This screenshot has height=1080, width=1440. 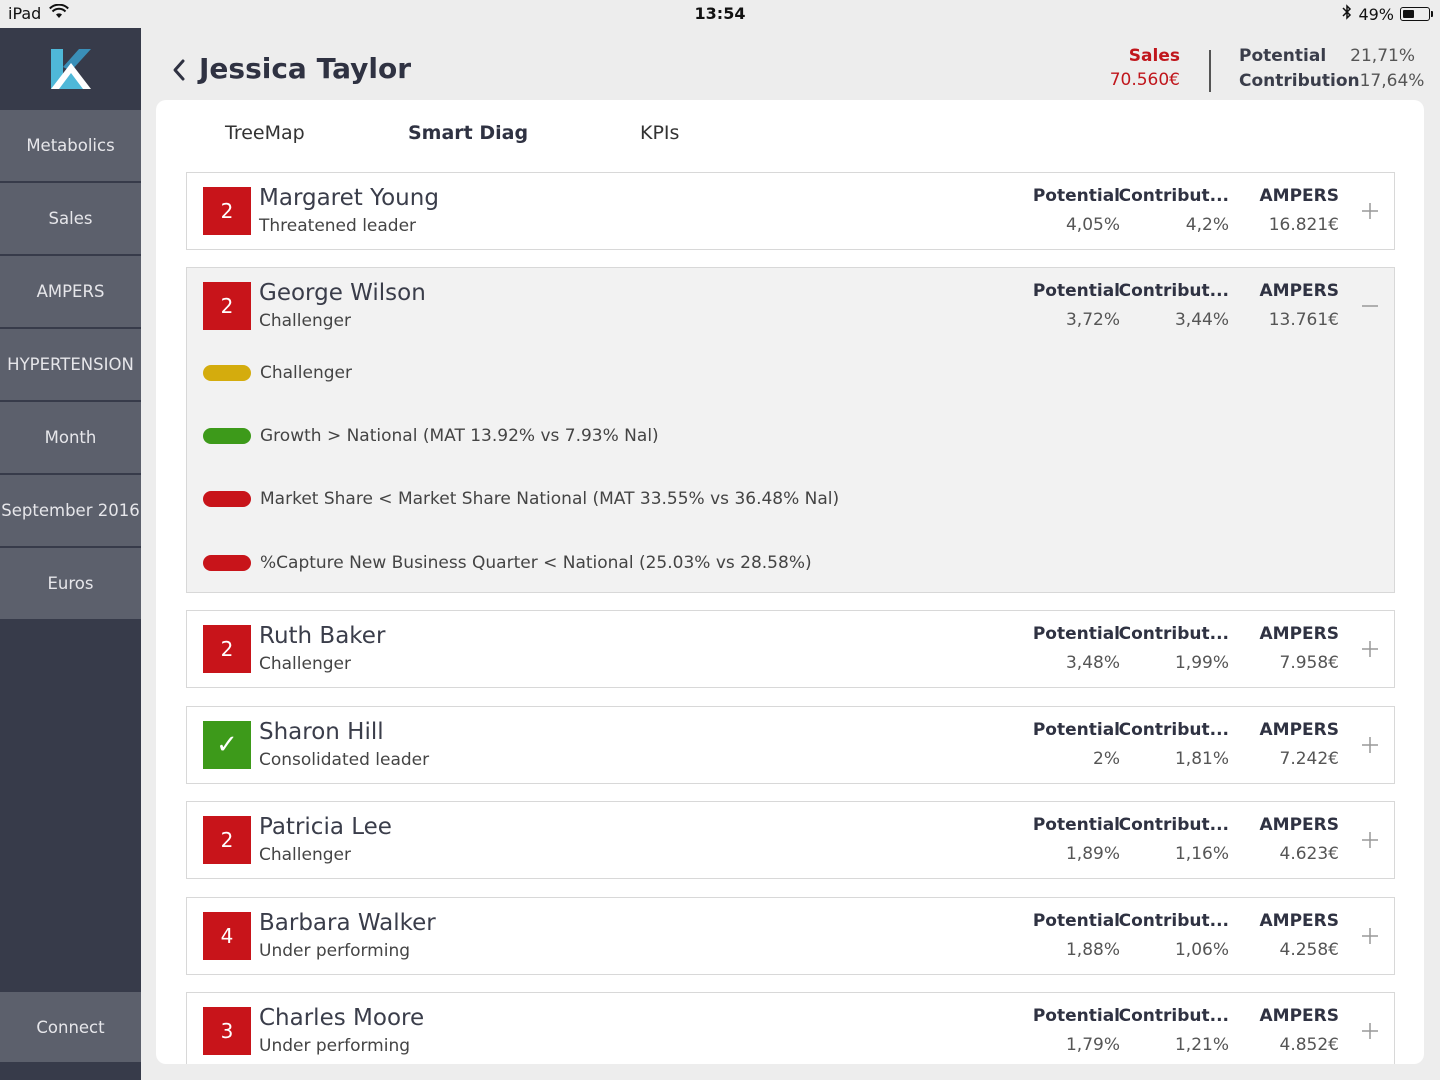 What do you see at coordinates (1370, 306) in the screenshot?
I see `collapse-minus-icon` at bounding box center [1370, 306].